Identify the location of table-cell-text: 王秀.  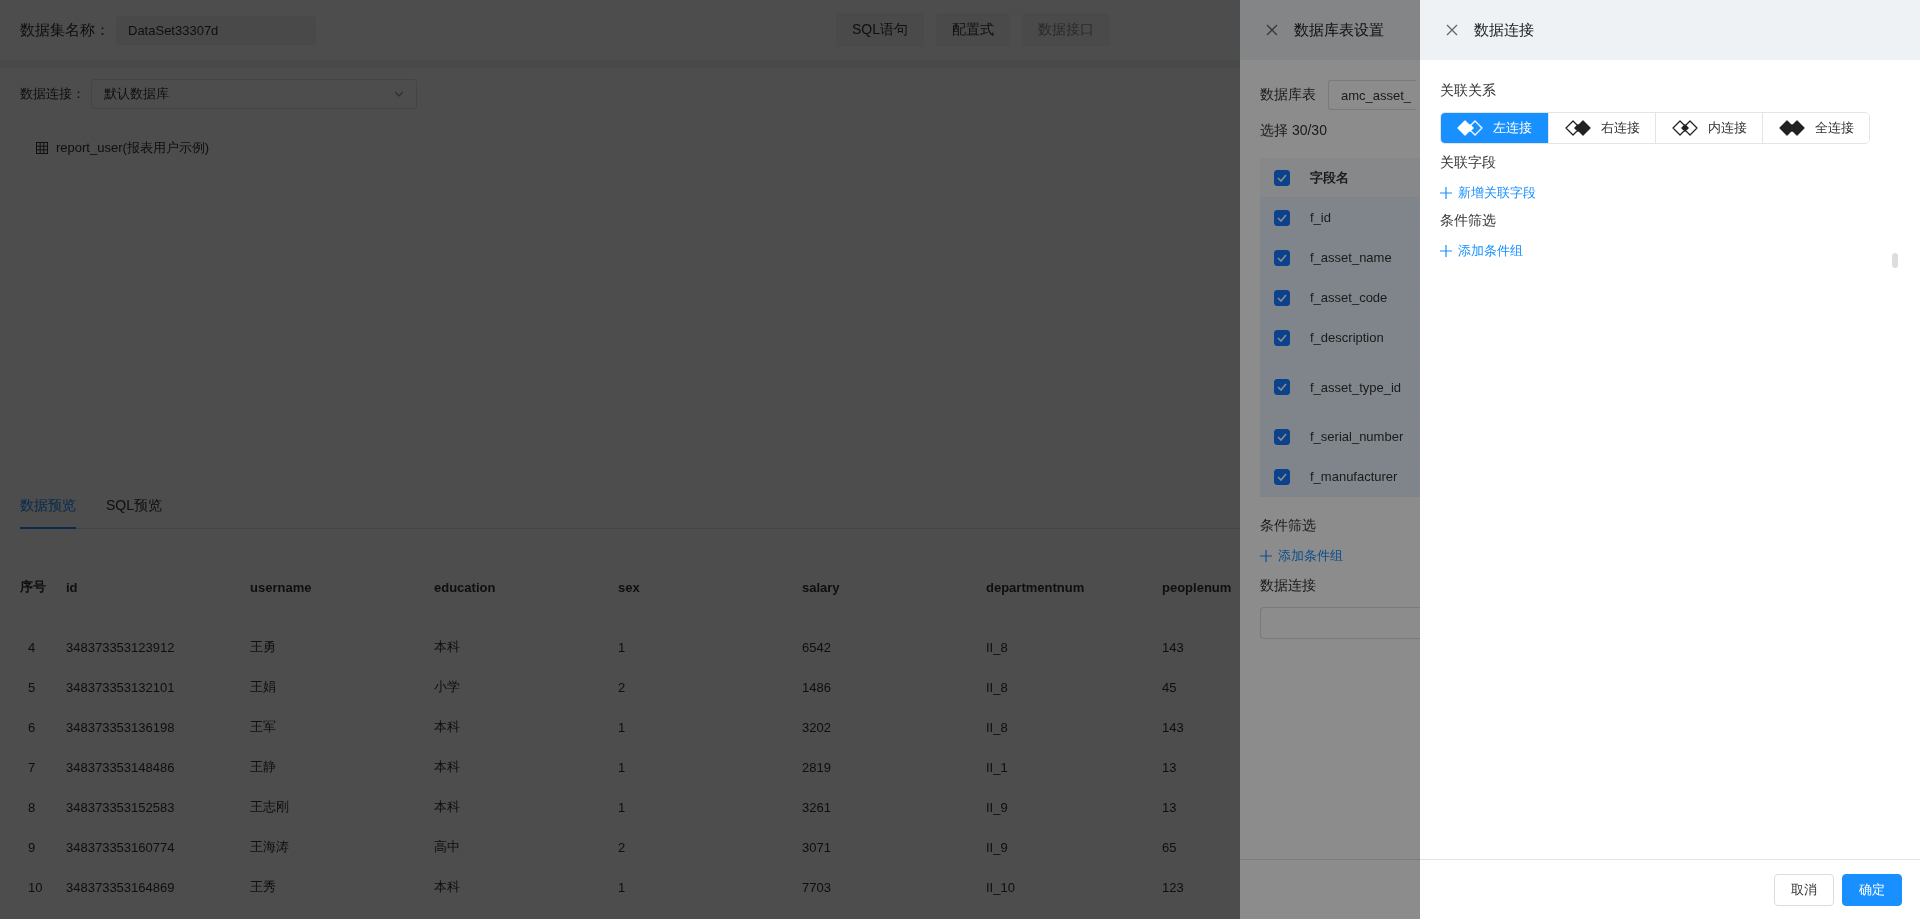
(263, 887).